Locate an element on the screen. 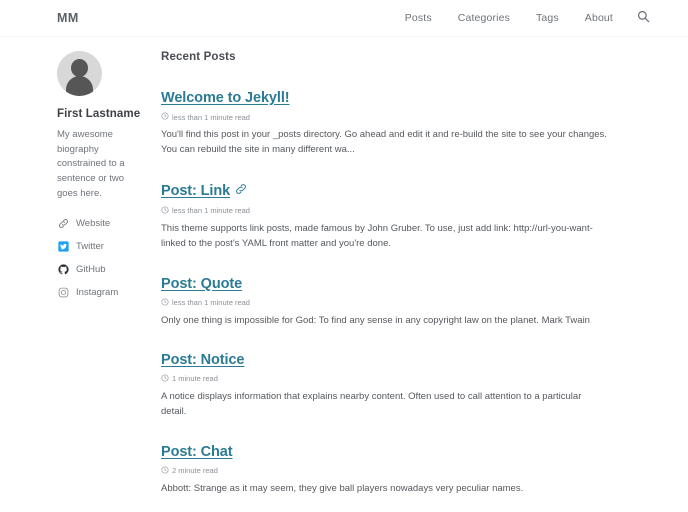 Image resolution: width=688 pixels, height=512 pixels. post-title-link: Welcome to Jekyll! is located at coordinates (225, 98).